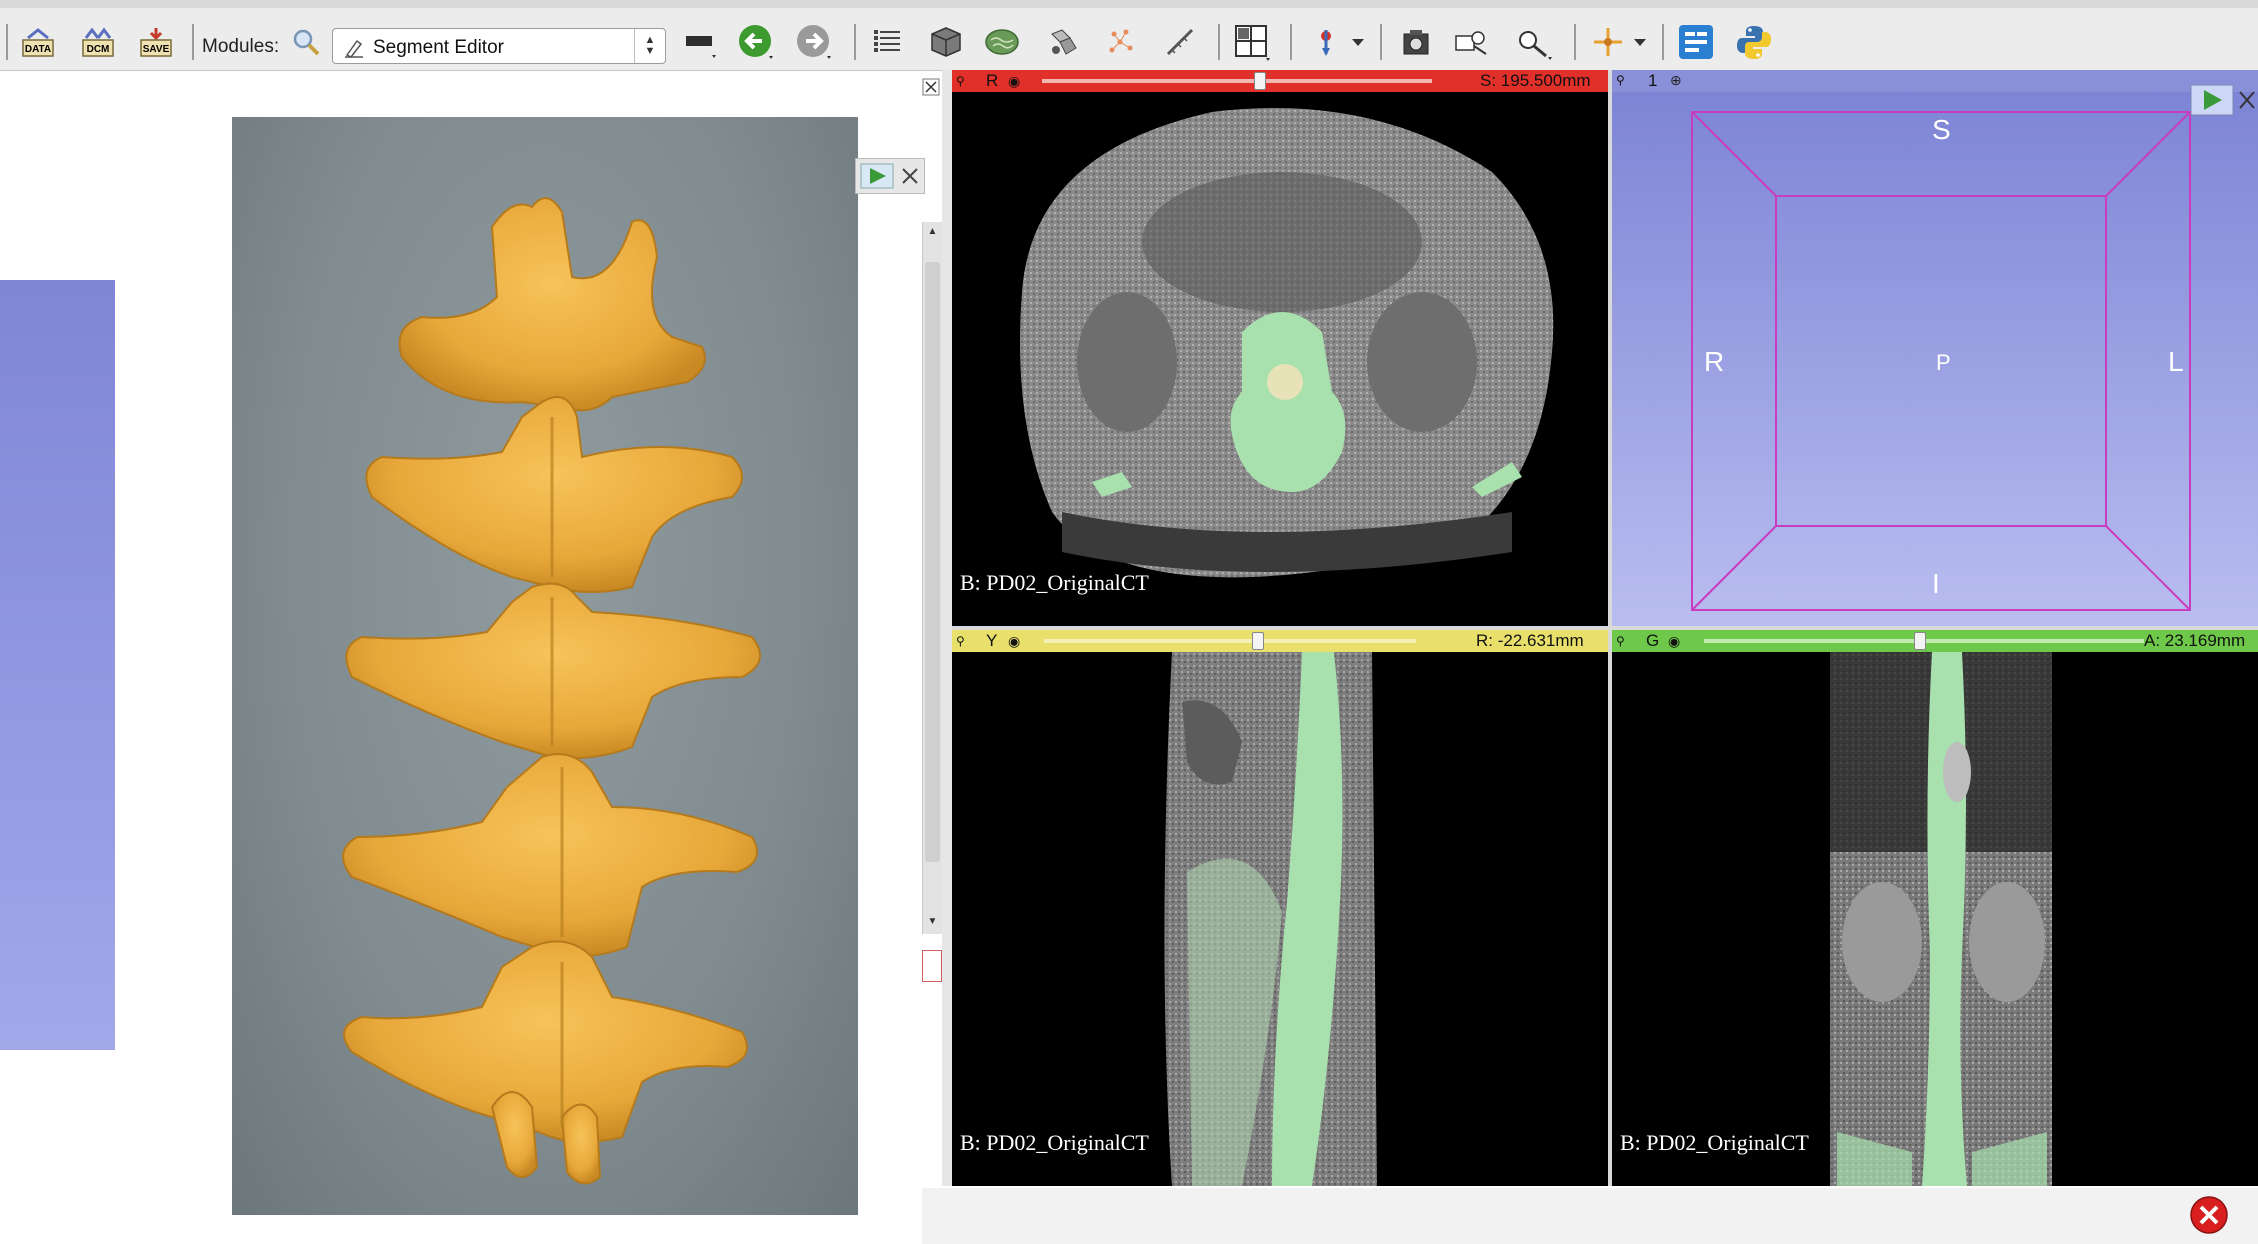  What do you see at coordinates (1280, 348) in the screenshot?
I see `red-slice-view: ⚲ R ◉ S: 195.500mm B: PD02_OriginalCT` at bounding box center [1280, 348].